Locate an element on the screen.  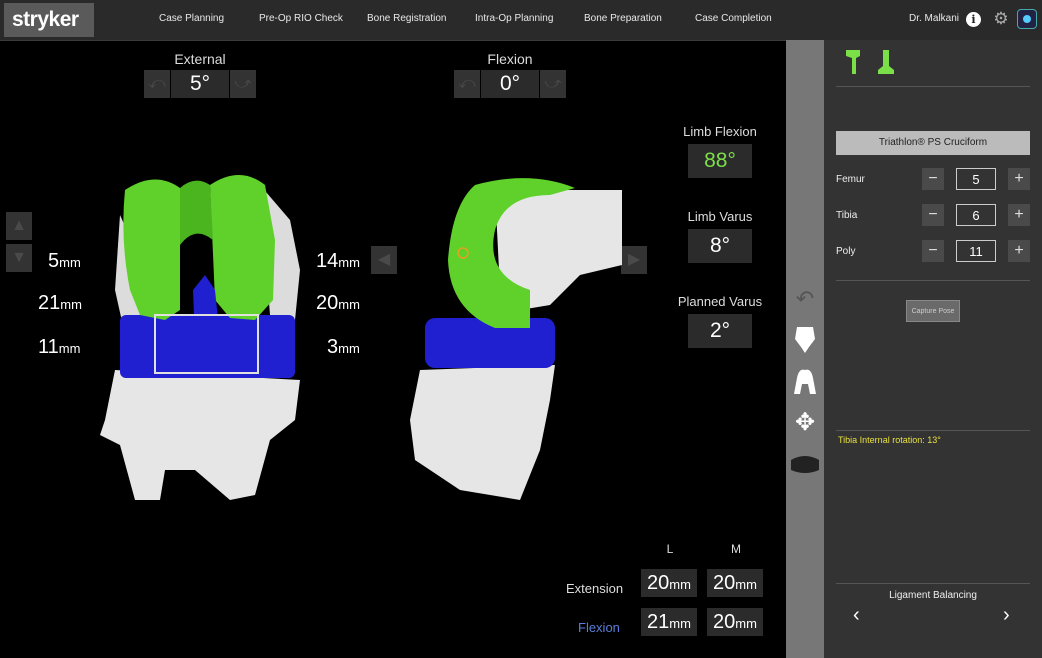
measure-left-1: 5mm is located at coordinates (64, 261).